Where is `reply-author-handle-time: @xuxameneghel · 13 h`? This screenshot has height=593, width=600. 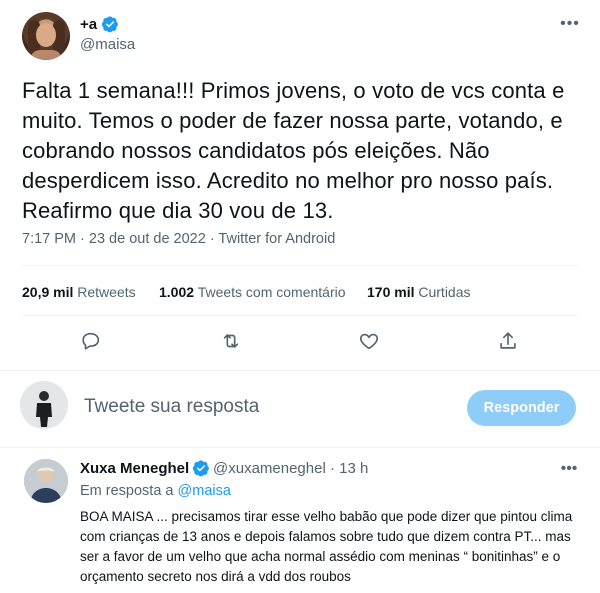
reply-author-handle-time: @xuxameneghel · 13 h is located at coordinates (290, 468).